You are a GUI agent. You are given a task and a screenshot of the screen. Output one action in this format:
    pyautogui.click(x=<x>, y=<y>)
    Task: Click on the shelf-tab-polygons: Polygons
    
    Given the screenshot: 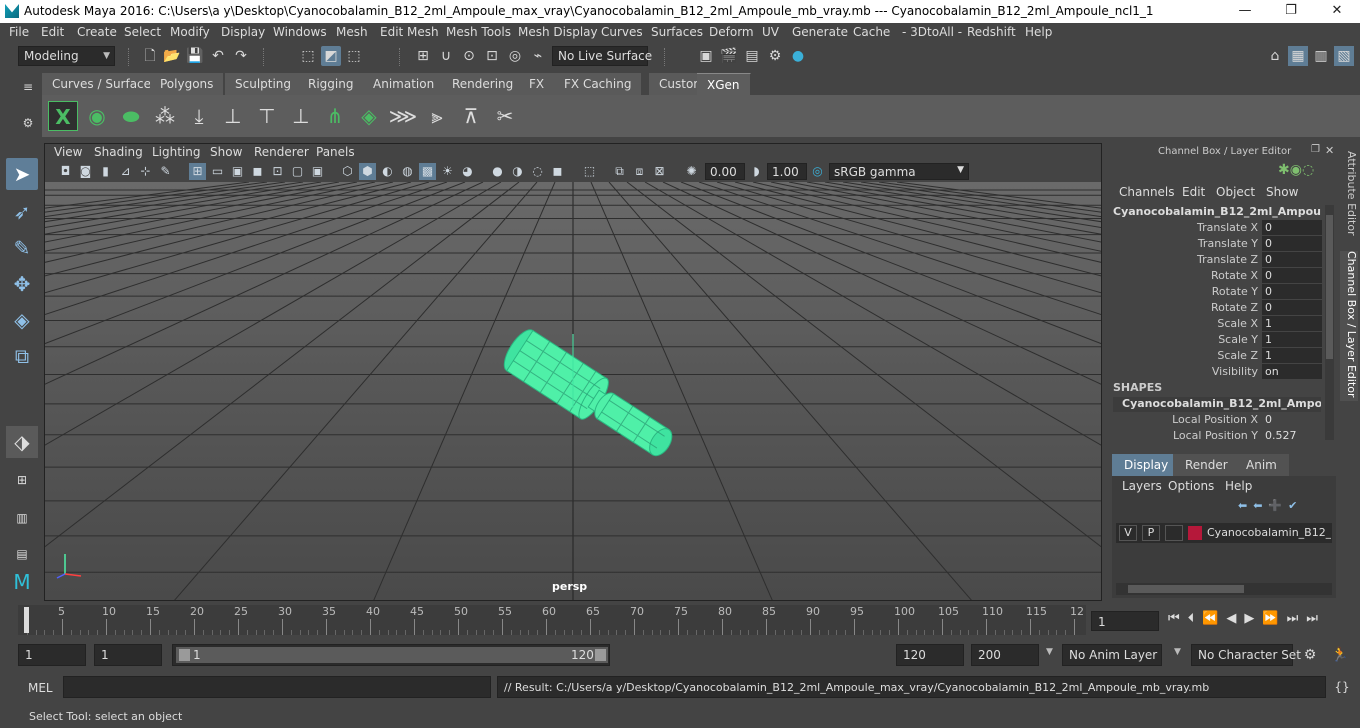 What is the action you would take?
    pyautogui.click(x=187, y=84)
    